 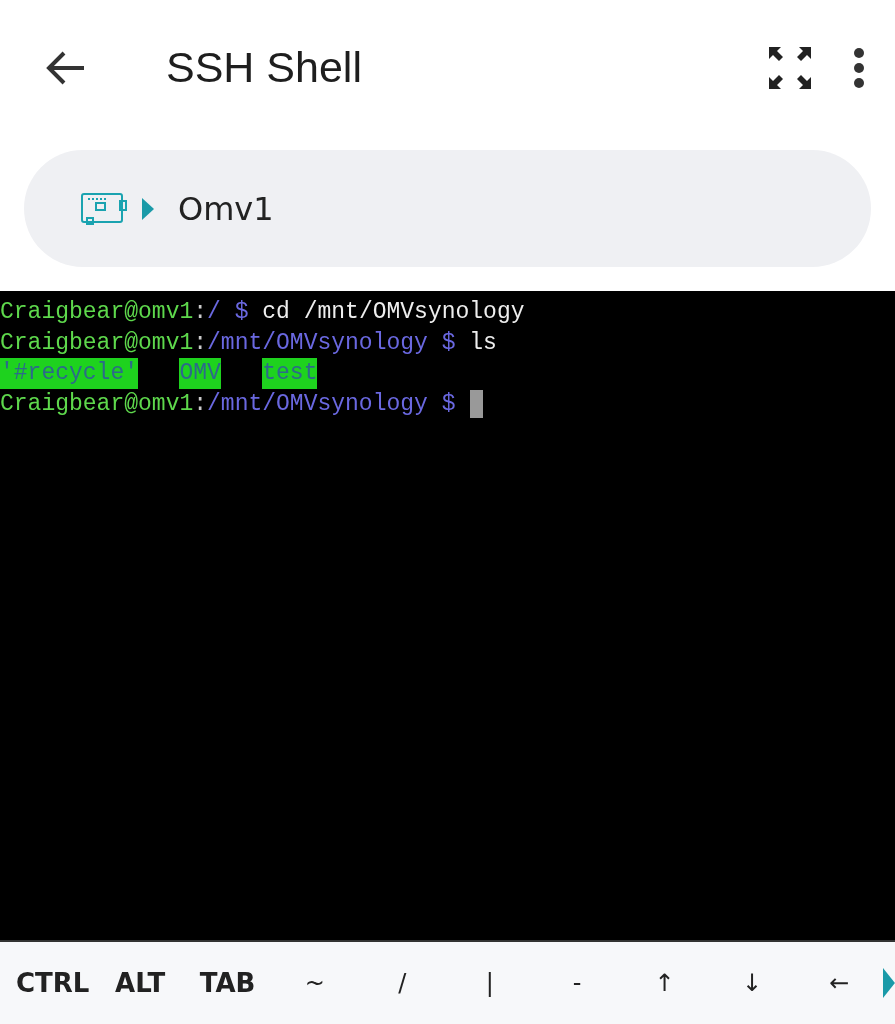 What do you see at coordinates (140, 983) in the screenshot?
I see `key-button: ALT` at bounding box center [140, 983].